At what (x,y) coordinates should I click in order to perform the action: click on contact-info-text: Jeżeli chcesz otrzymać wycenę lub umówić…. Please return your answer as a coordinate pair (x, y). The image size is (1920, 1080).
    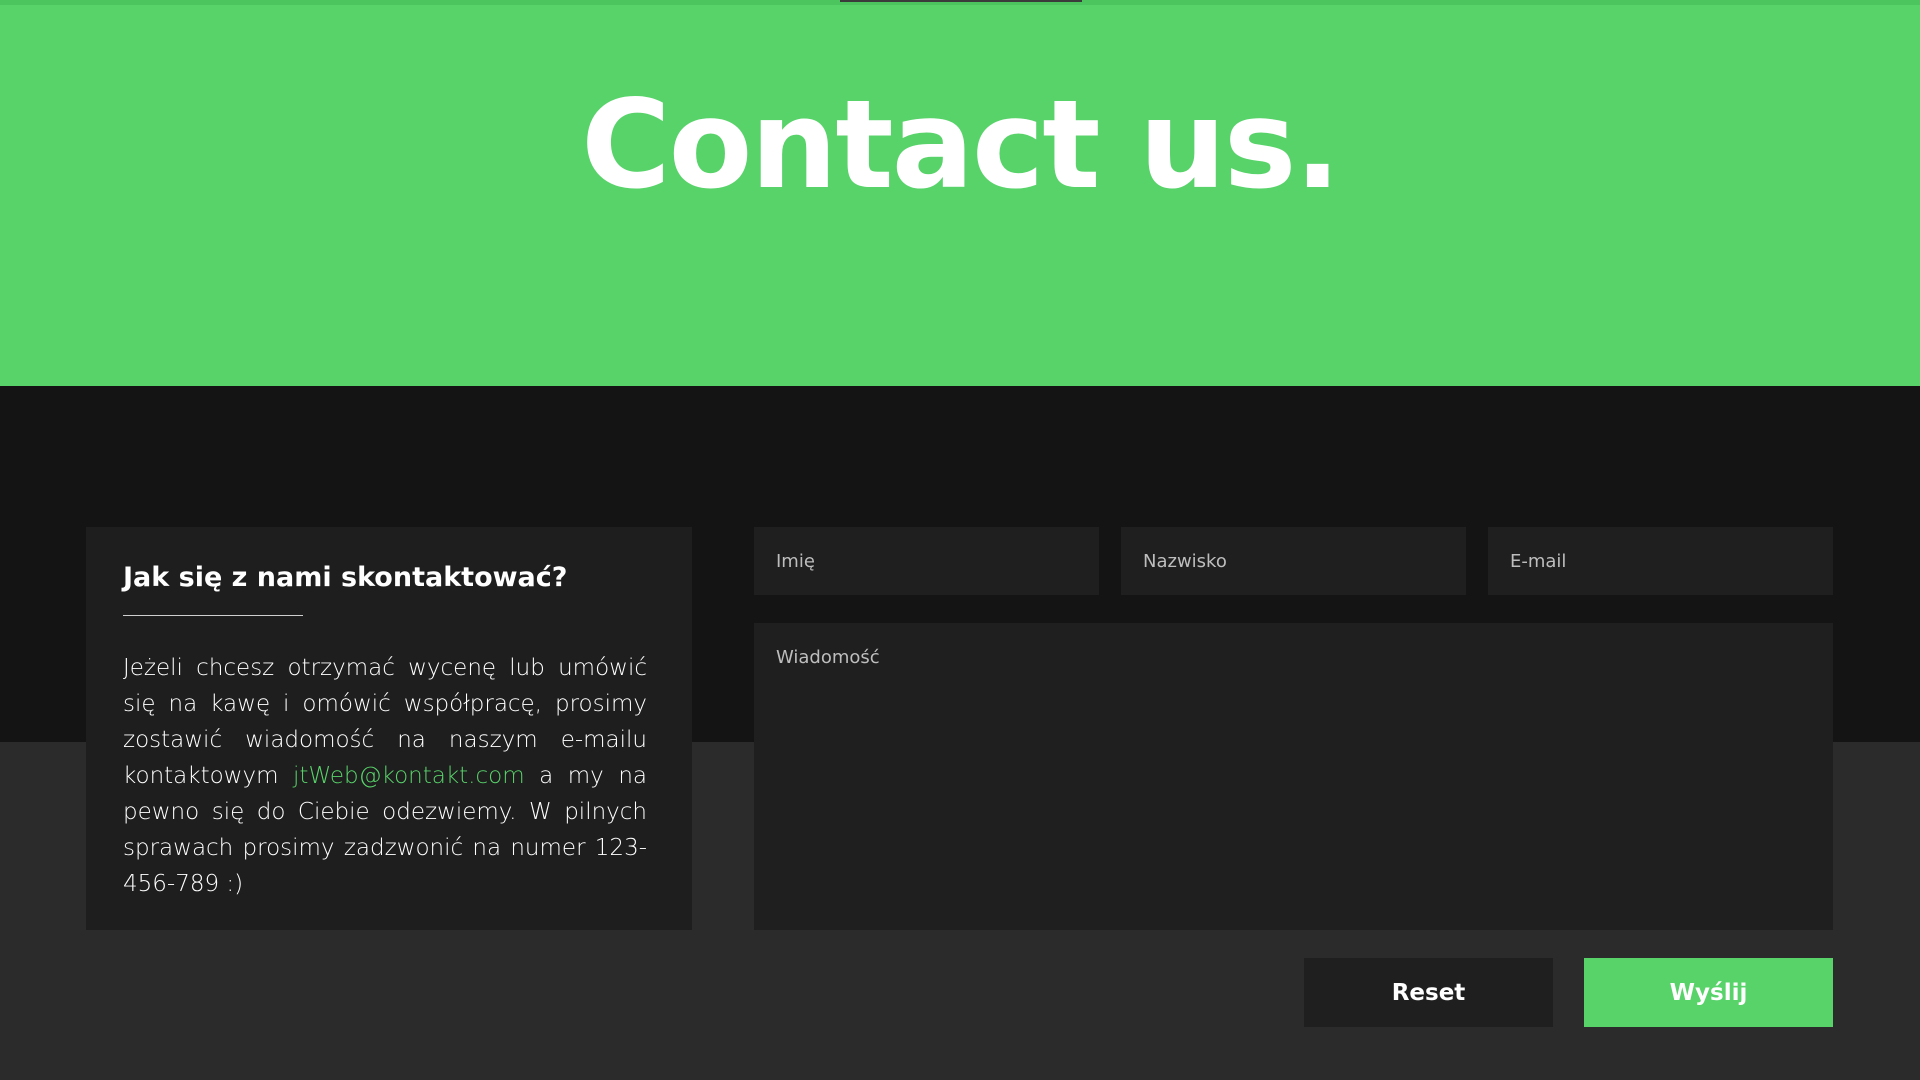
    Looking at the image, I should click on (385, 776).